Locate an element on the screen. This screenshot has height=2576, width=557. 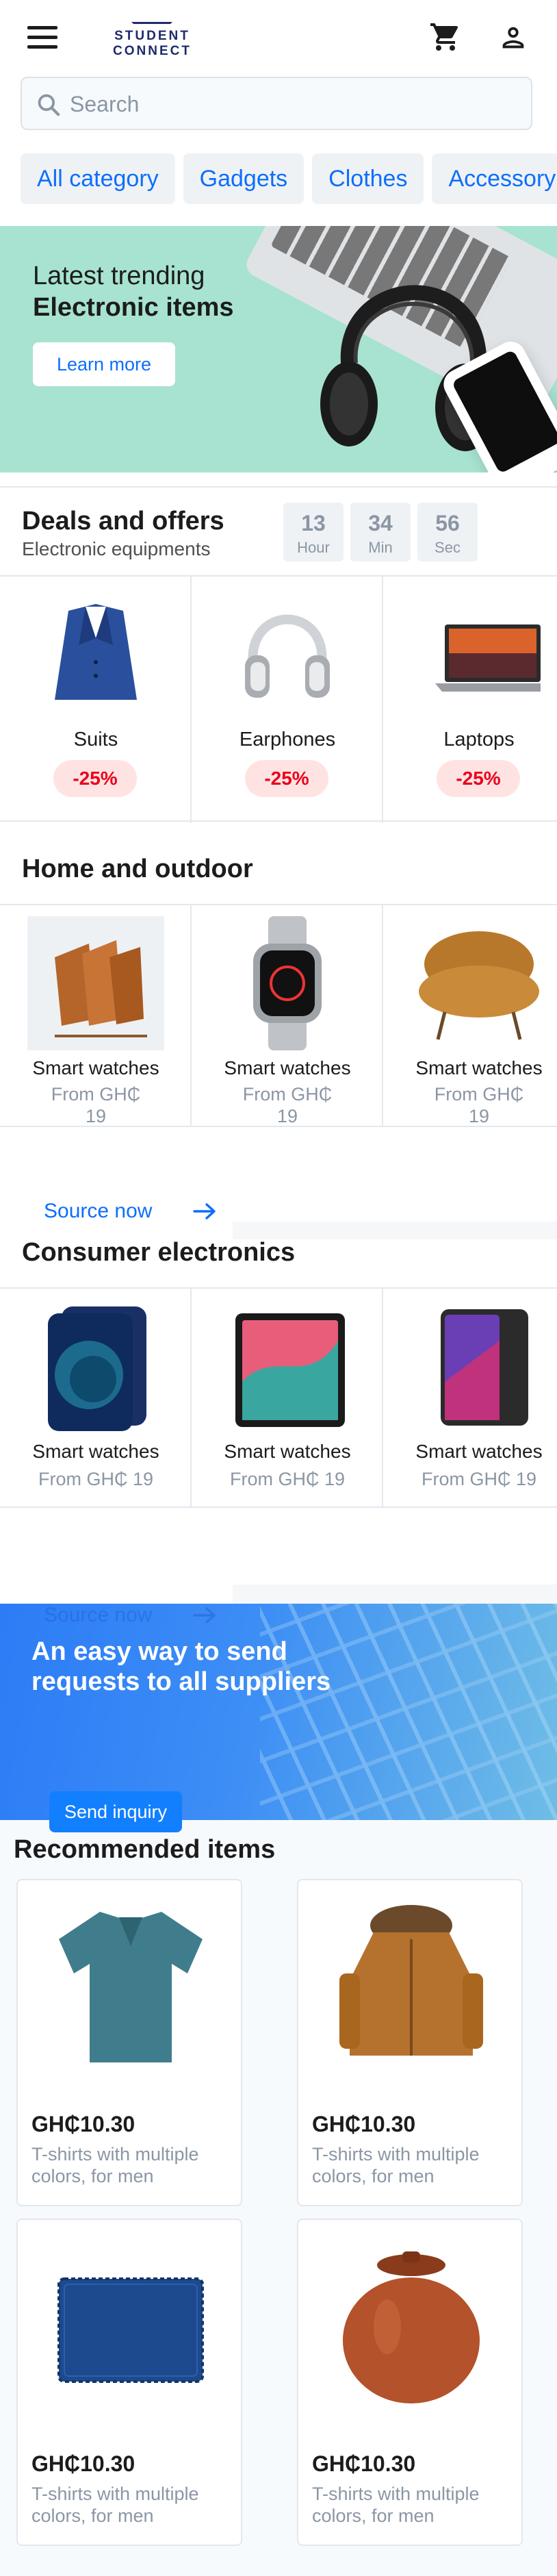
deal-item-name: Earphones is located at coordinates (287, 739).